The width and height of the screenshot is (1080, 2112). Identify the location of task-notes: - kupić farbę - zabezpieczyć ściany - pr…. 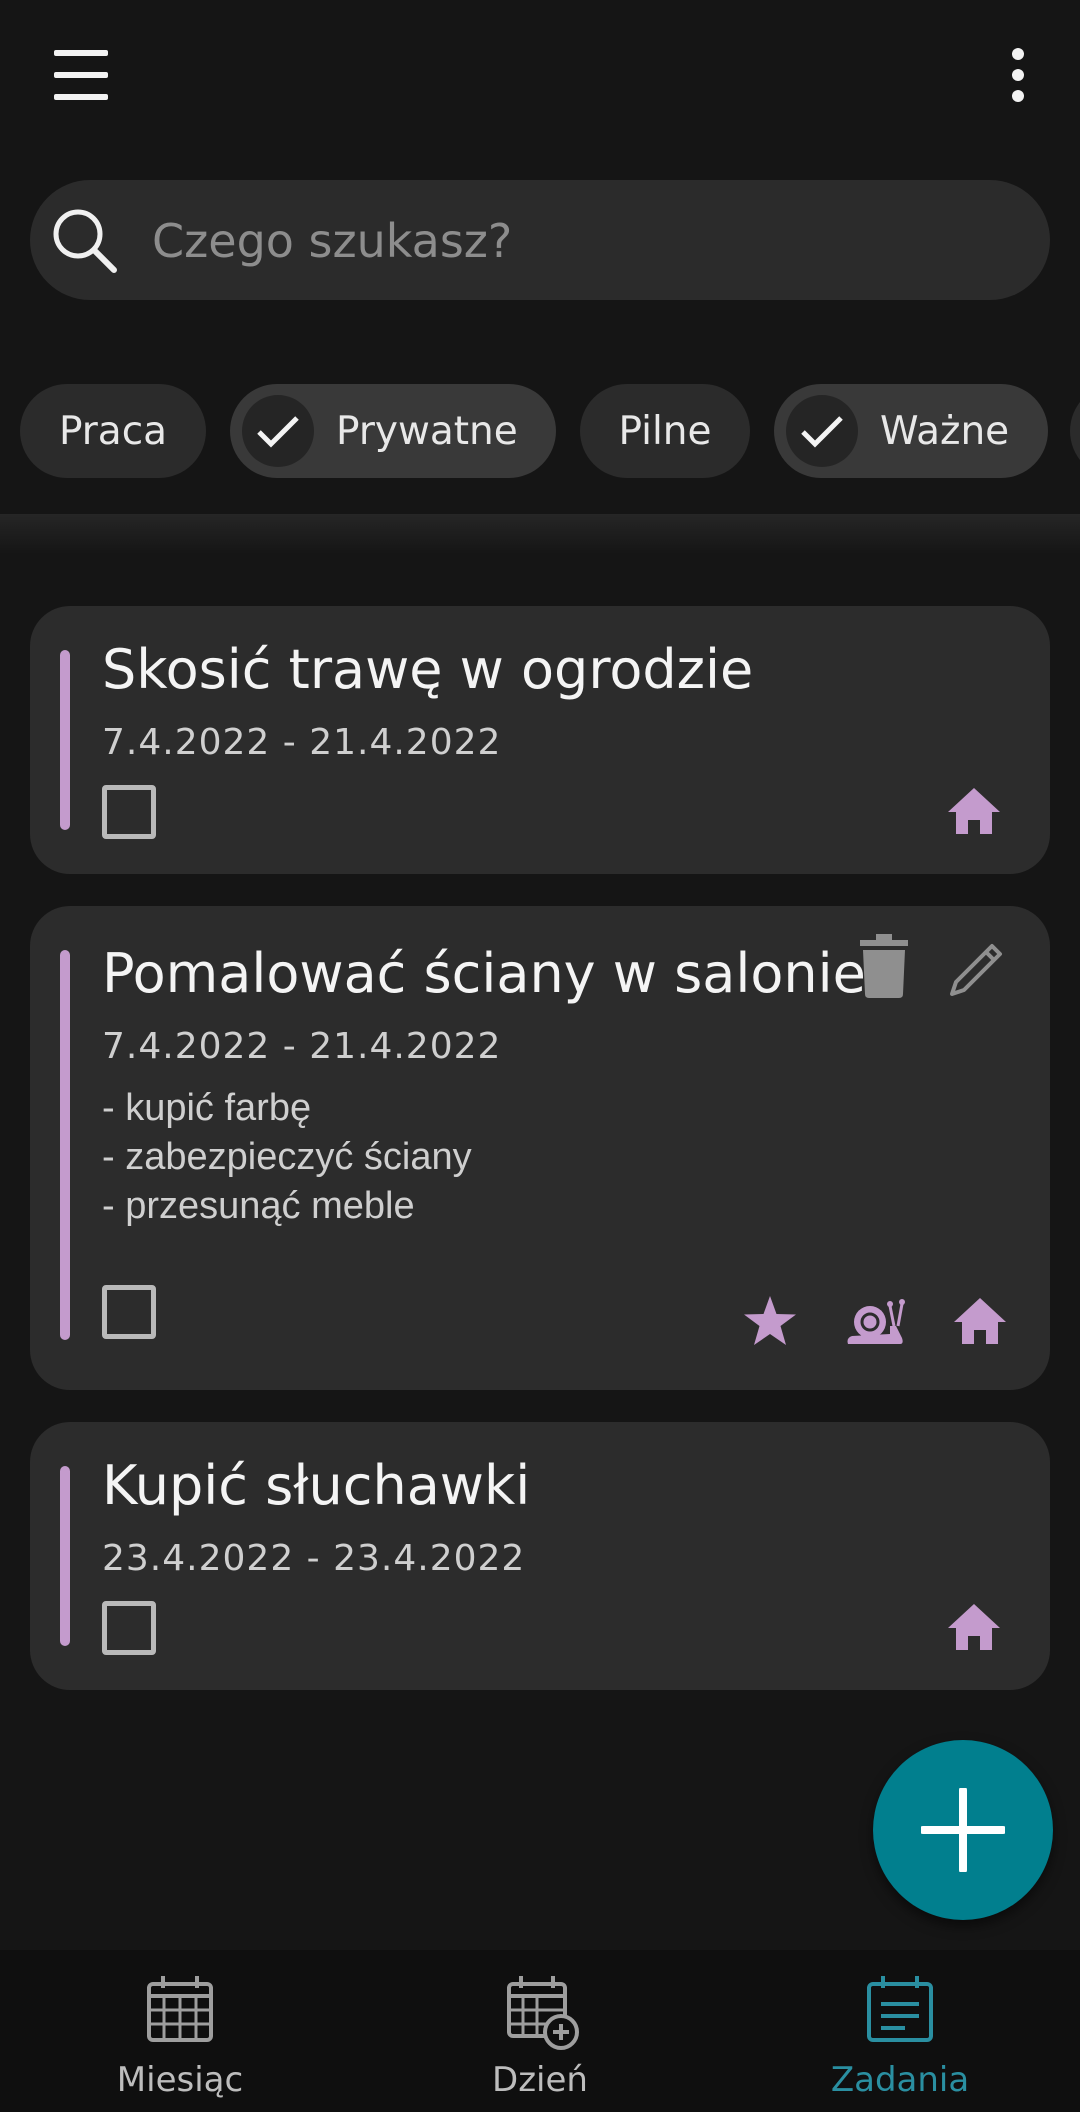
(287, 1157).